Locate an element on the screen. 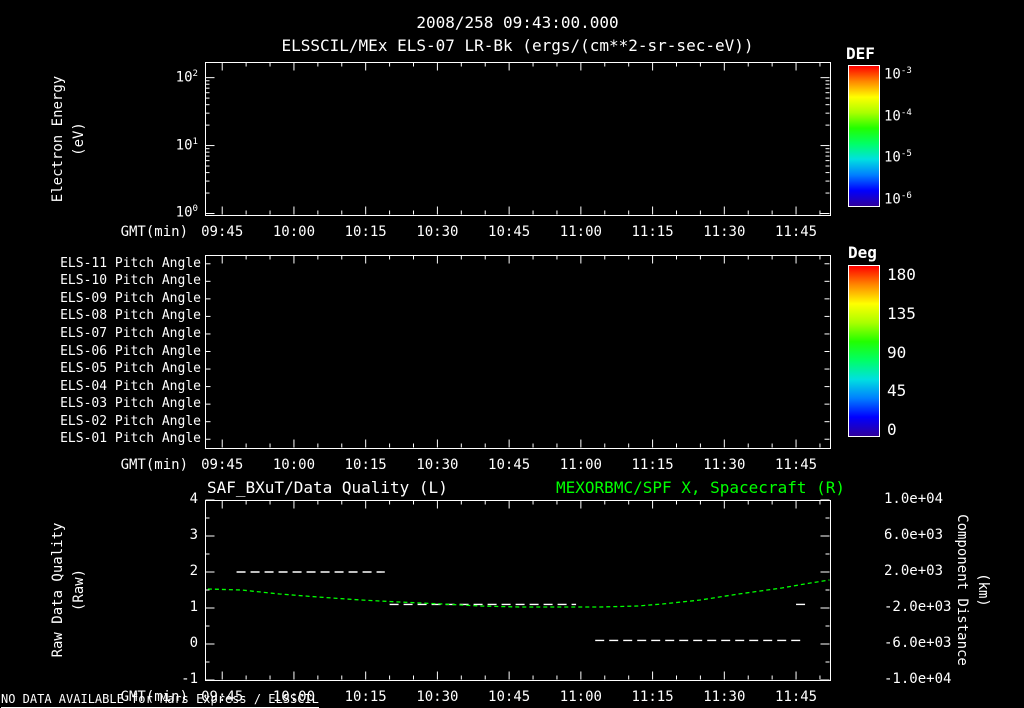 The width and height of the screenshot is (1024, 708). deg-colorbar is located at coordinates (864, 351).